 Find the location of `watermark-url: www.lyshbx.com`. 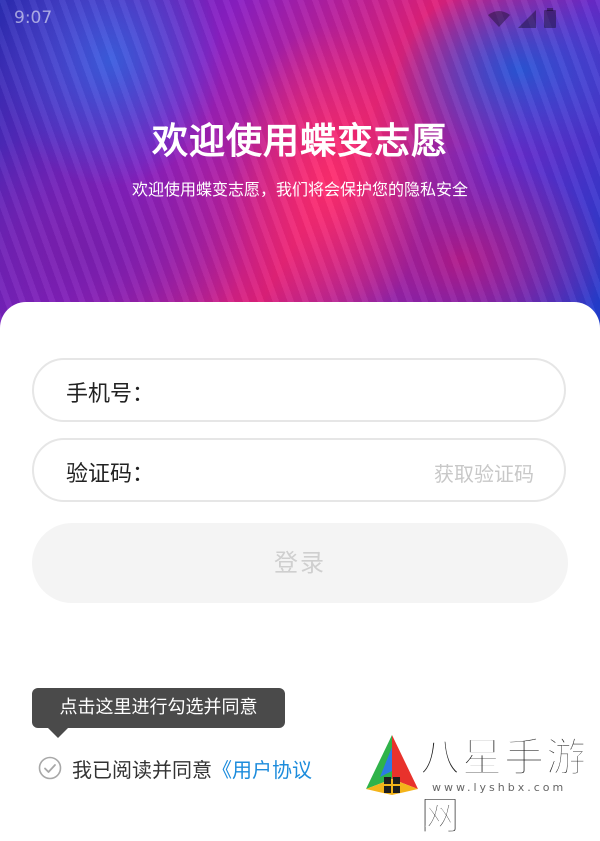

watermark-url: www.lyshbx.com is located at coordinates (499, 787).